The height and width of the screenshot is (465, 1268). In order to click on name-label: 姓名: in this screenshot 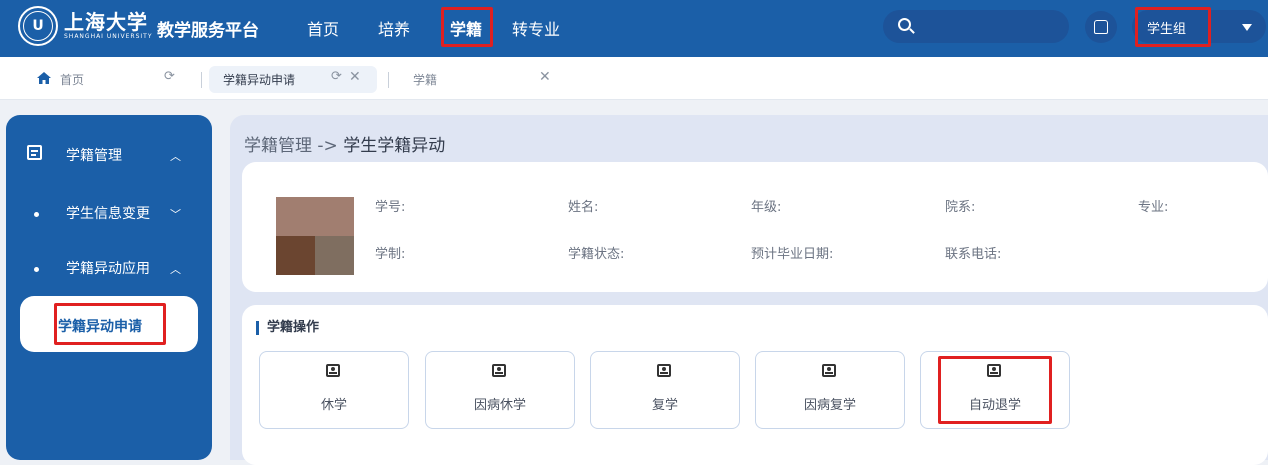, I will do `click(583, 207)`.